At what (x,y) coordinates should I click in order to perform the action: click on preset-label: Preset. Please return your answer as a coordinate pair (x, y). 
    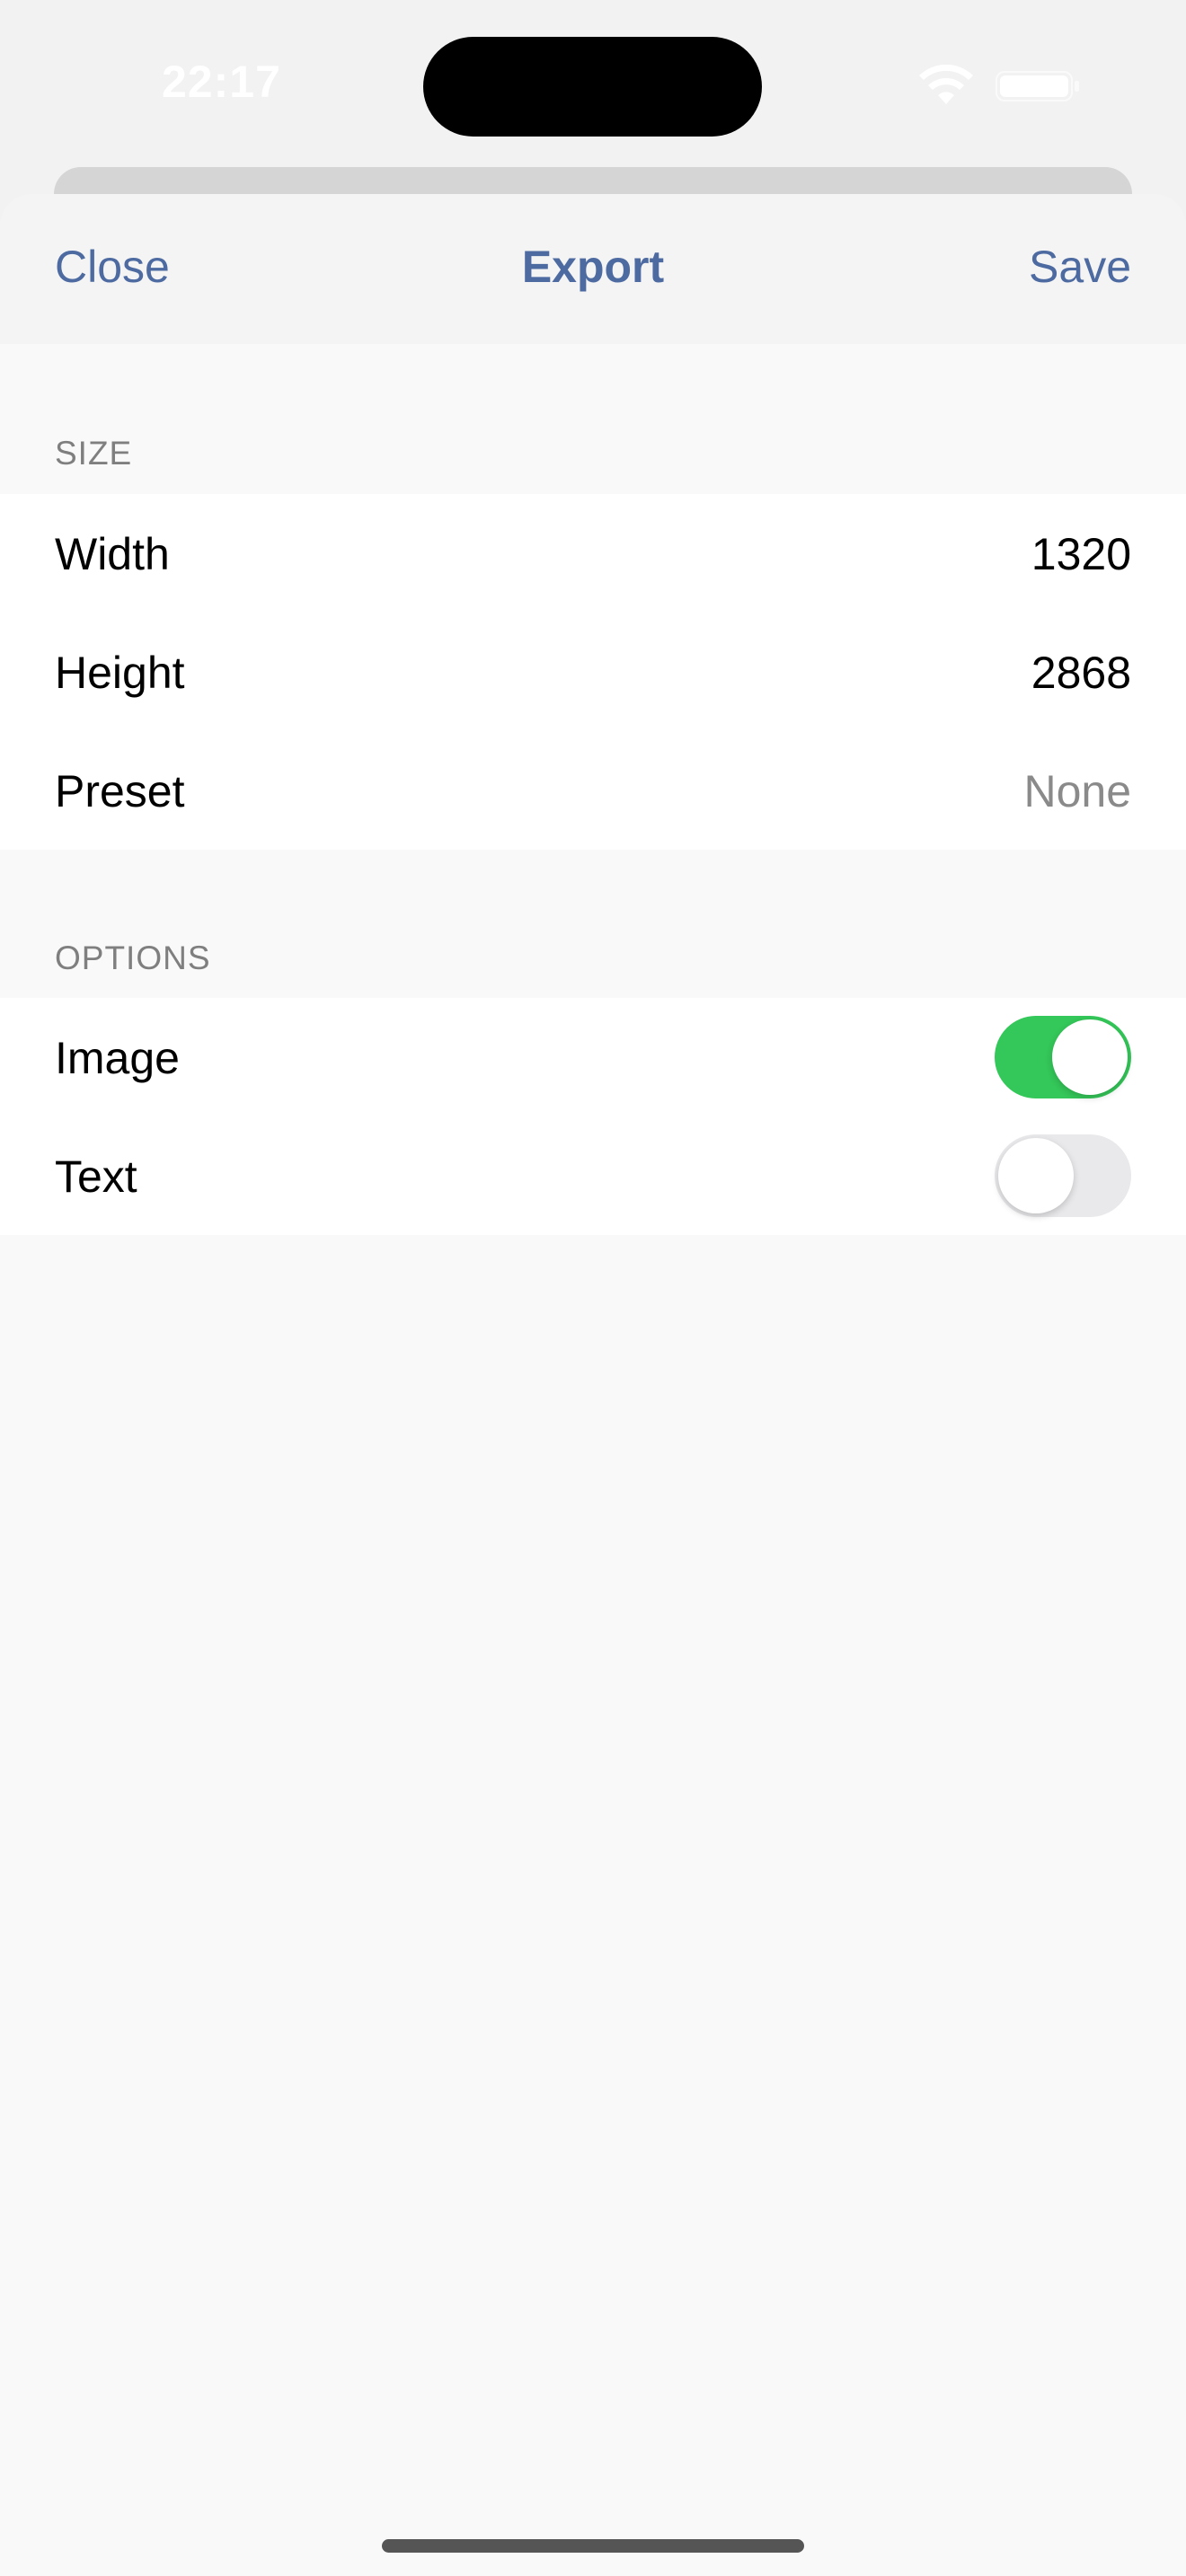
    Looking at the image, I should click on (120, 791).